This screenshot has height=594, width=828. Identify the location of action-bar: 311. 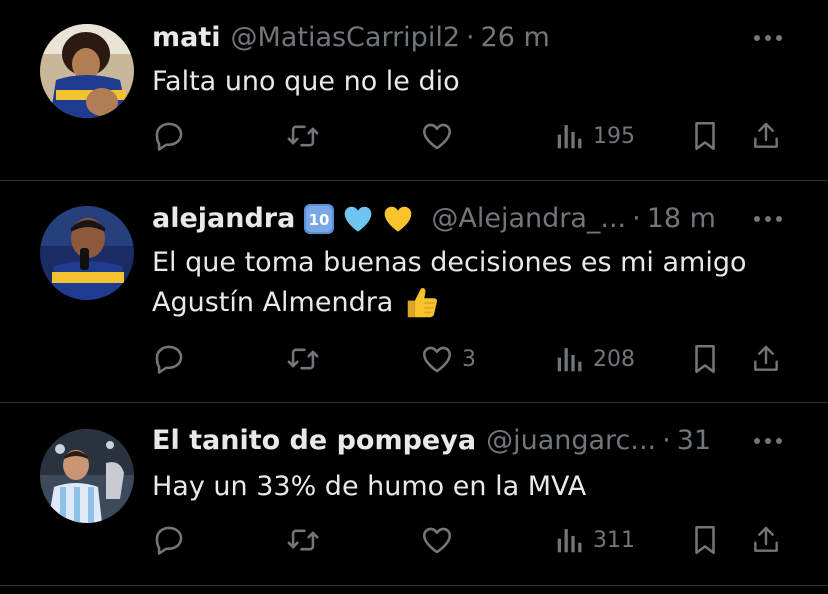
(414, 540).